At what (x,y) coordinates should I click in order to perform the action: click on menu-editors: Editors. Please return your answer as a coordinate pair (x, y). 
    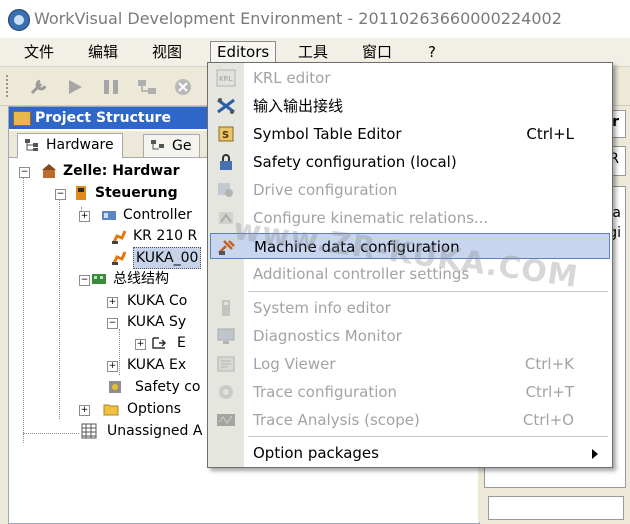
    Looking at the image, I should click on (243, 52).